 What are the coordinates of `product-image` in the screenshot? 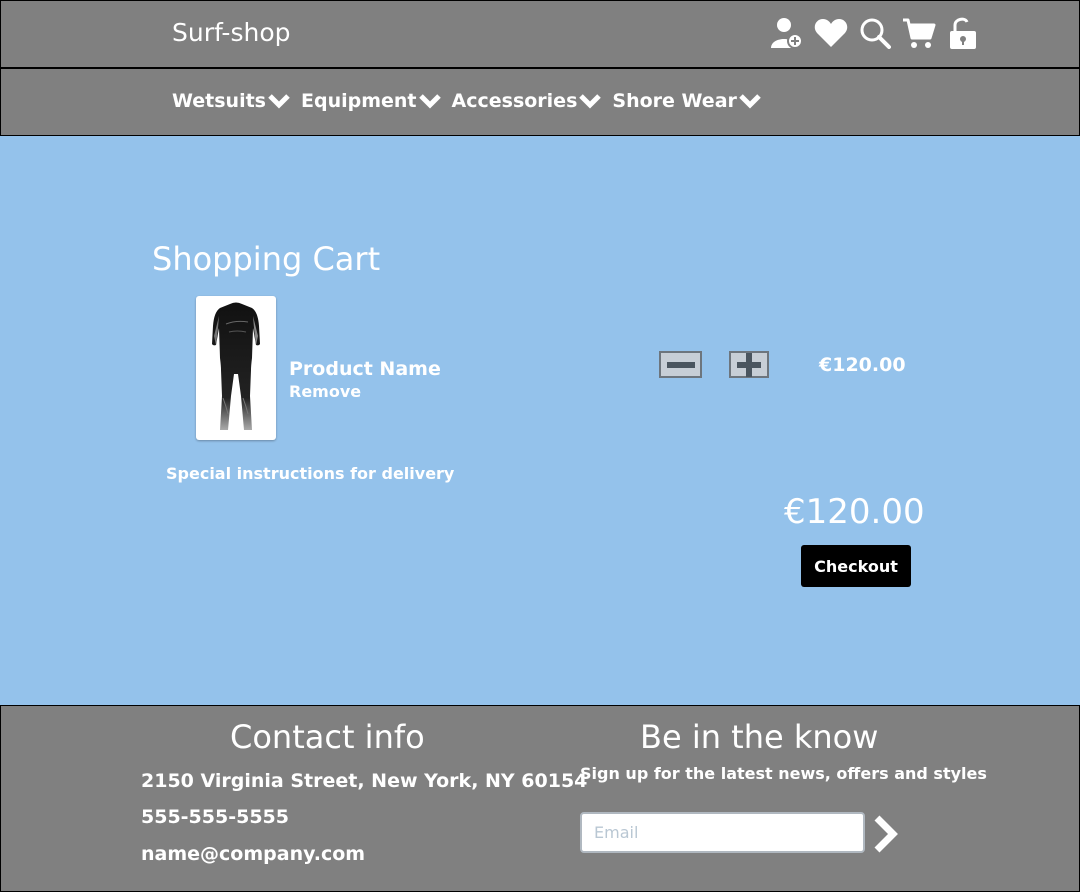 It's located at (236, 368).